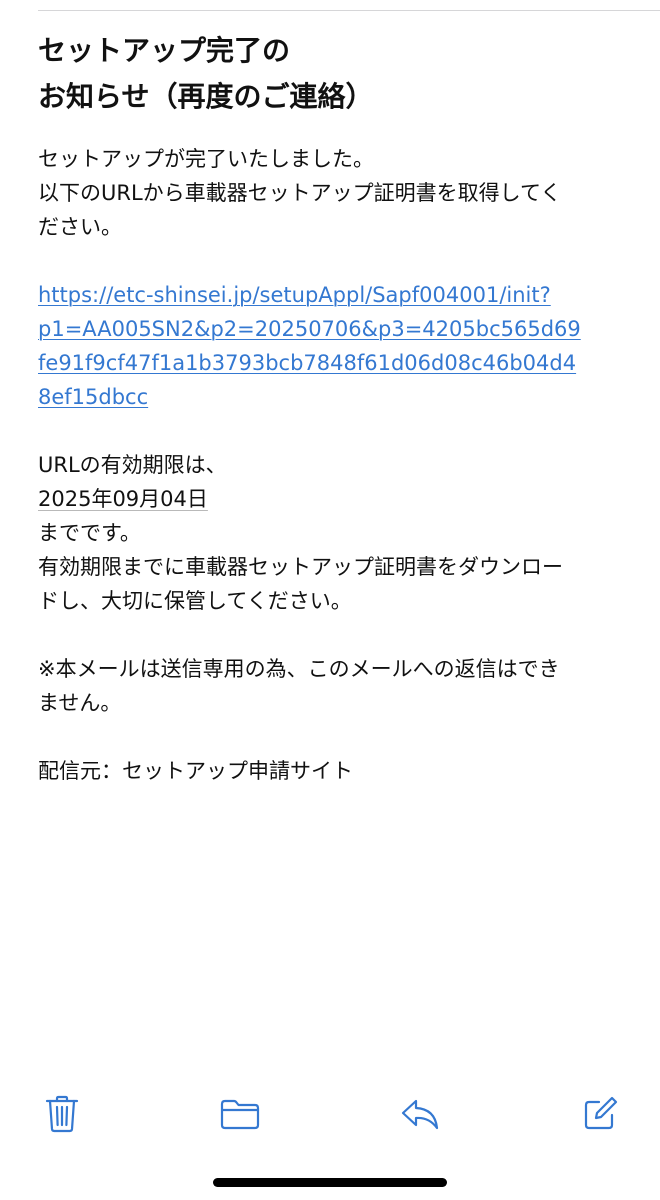  I want to click on compose-icon, so click(601, 1113).